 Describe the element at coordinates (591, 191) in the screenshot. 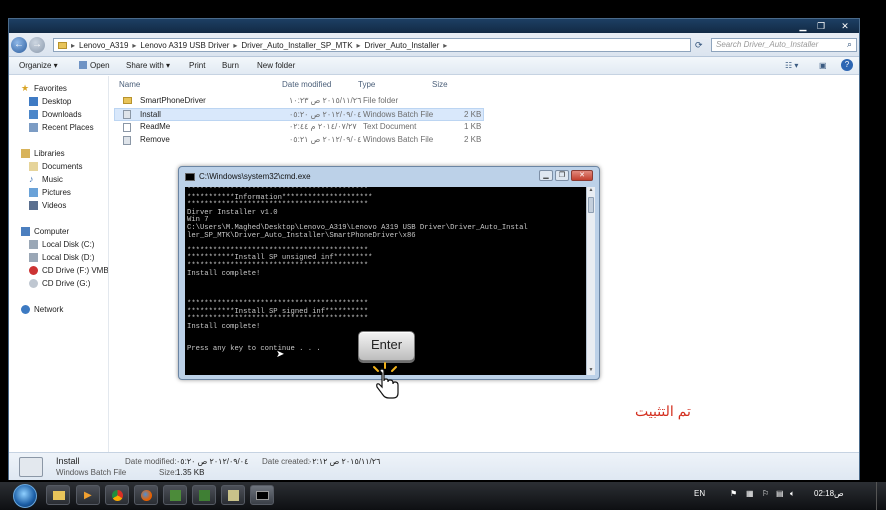

I see `scroll-up-arrow-icon: ▲` at that location.